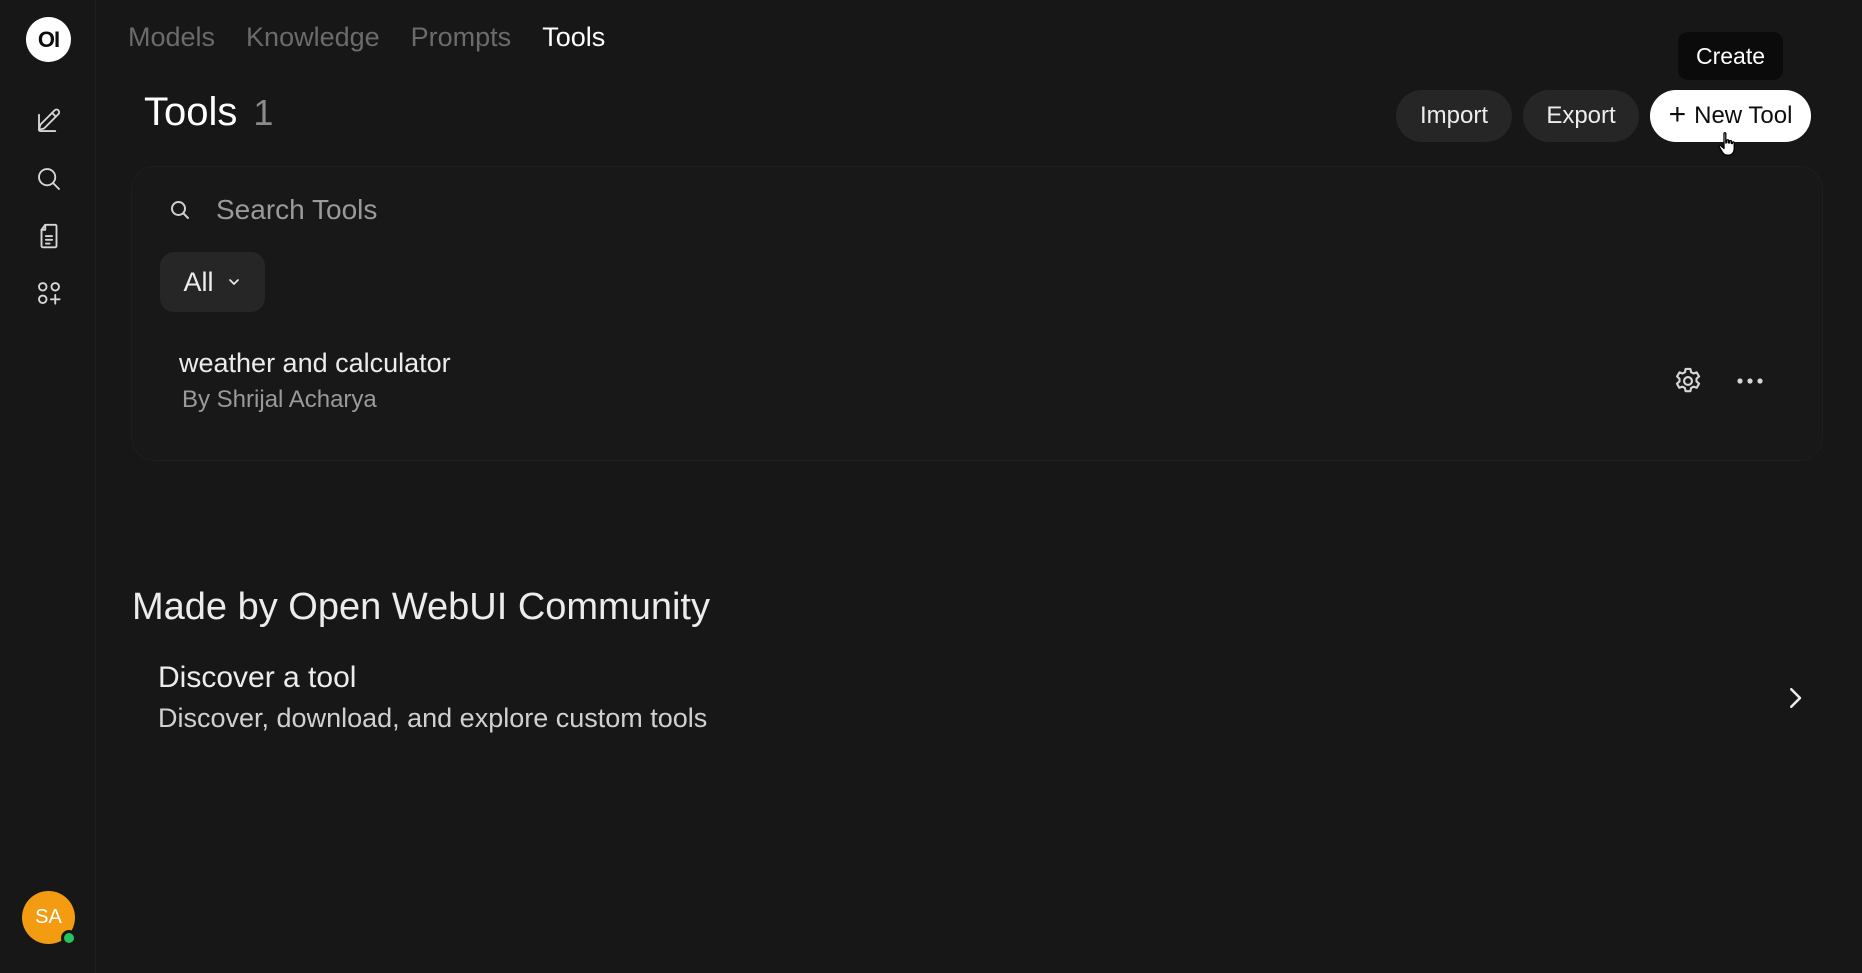  I want to click on sidebar: OI SA, so click(48, 486).